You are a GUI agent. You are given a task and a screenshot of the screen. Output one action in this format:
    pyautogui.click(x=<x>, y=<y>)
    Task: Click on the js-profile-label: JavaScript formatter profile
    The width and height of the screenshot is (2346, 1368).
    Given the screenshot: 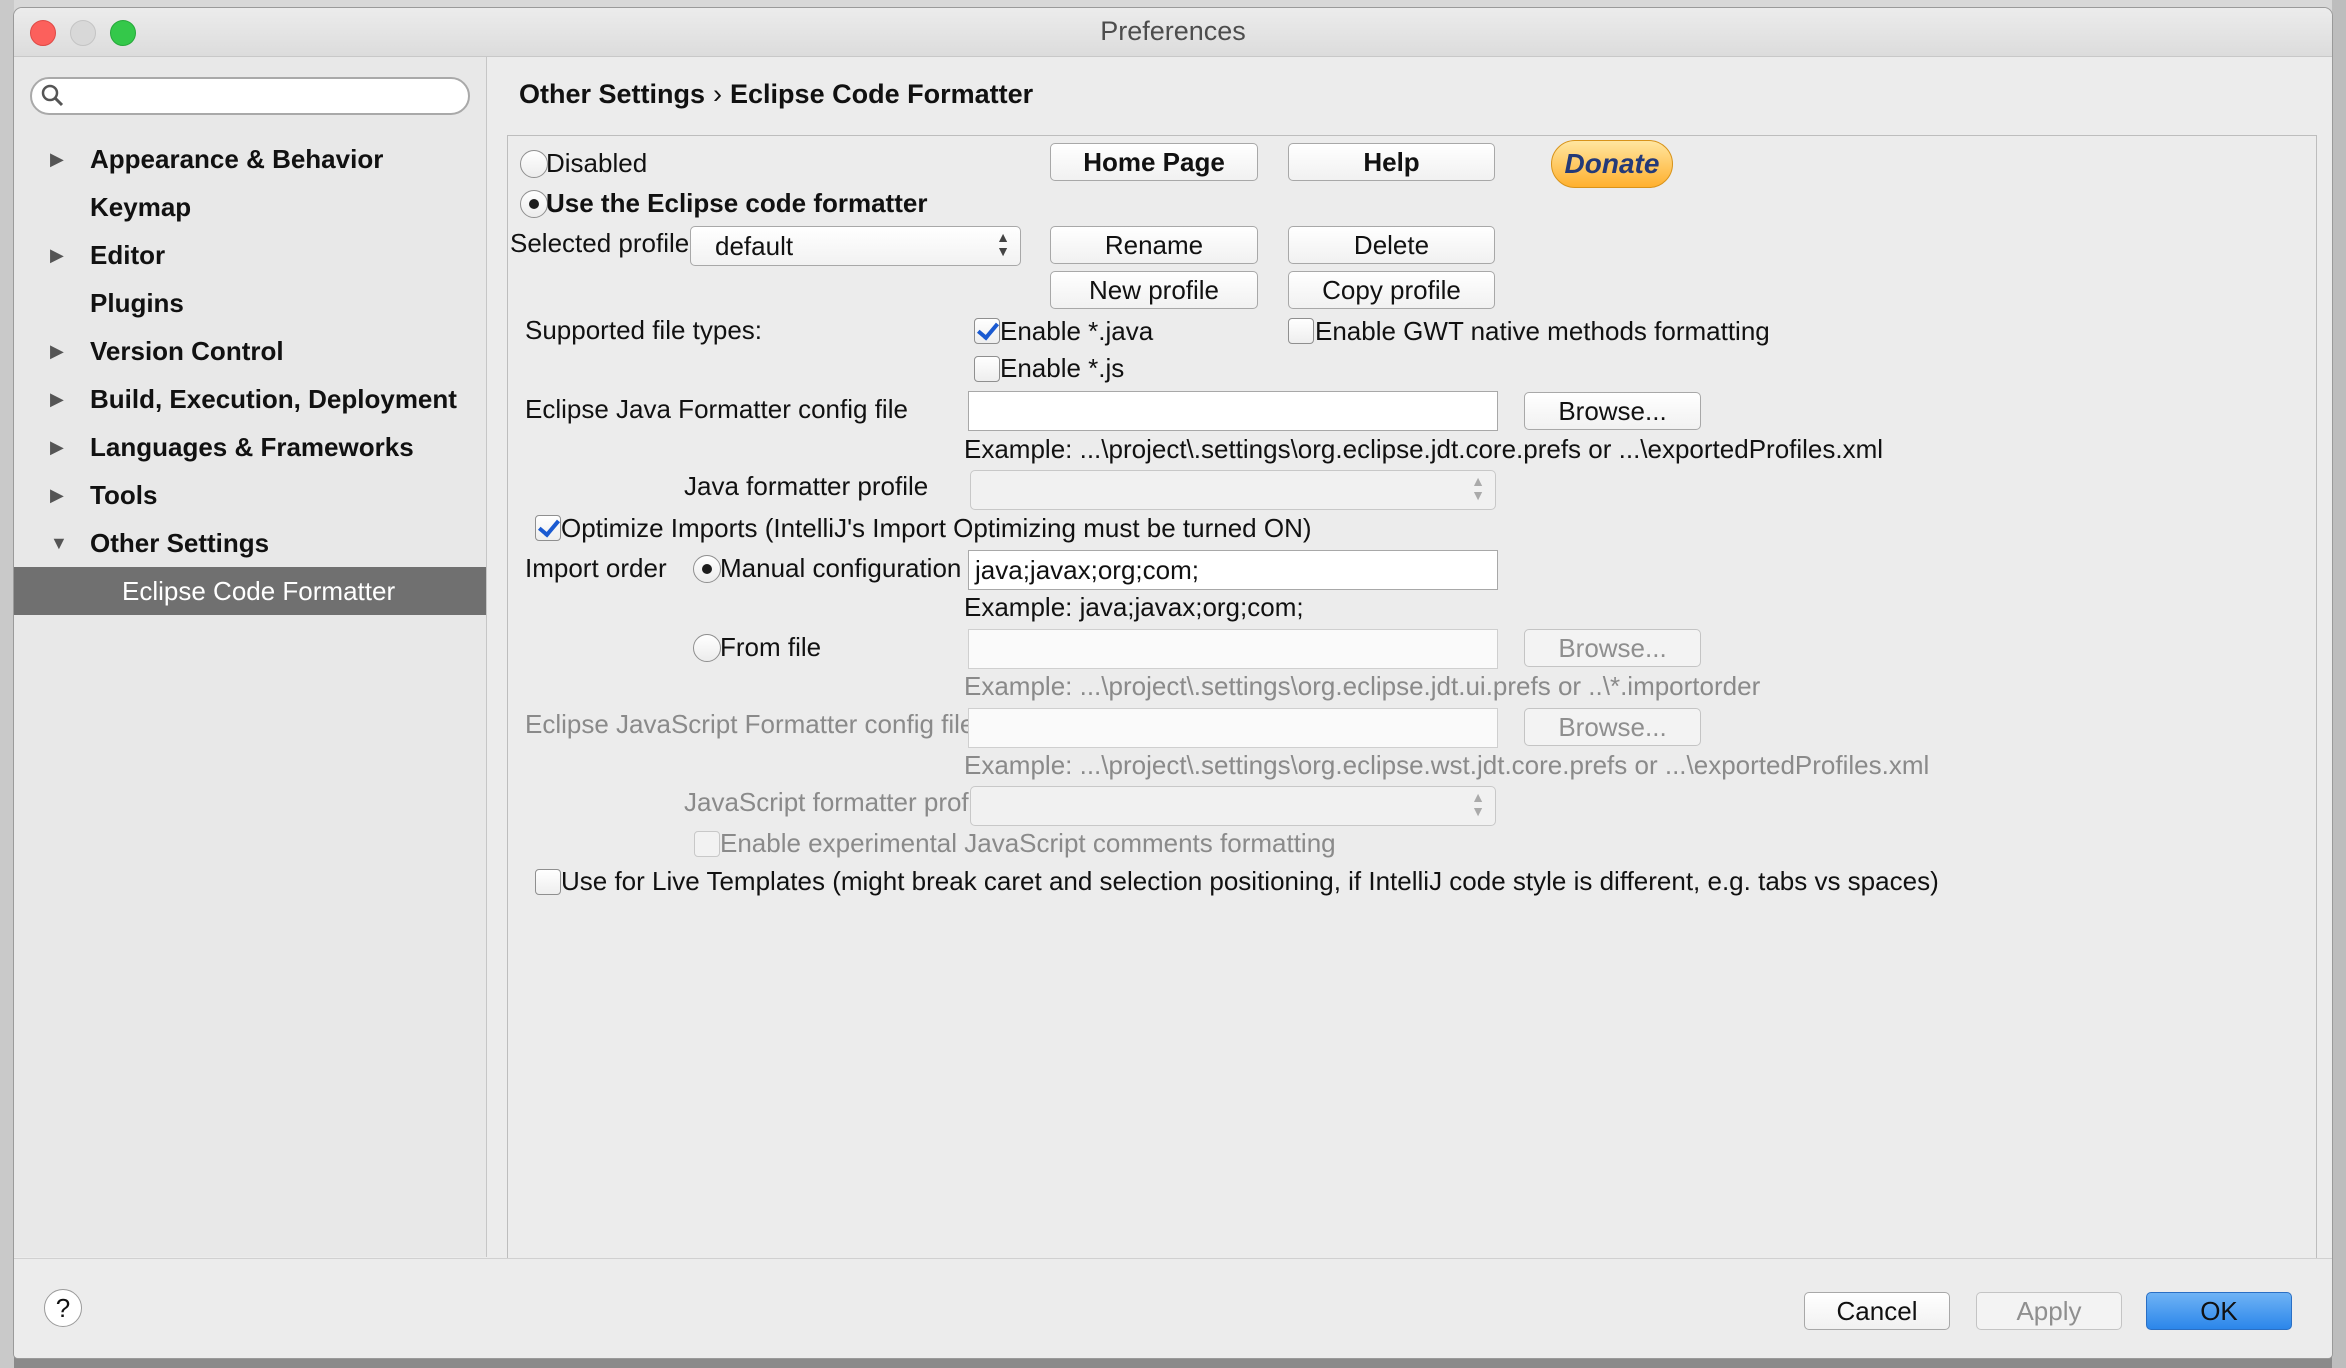 What is the action you would take?
    pyautogui.click(x=839, y=802)
    